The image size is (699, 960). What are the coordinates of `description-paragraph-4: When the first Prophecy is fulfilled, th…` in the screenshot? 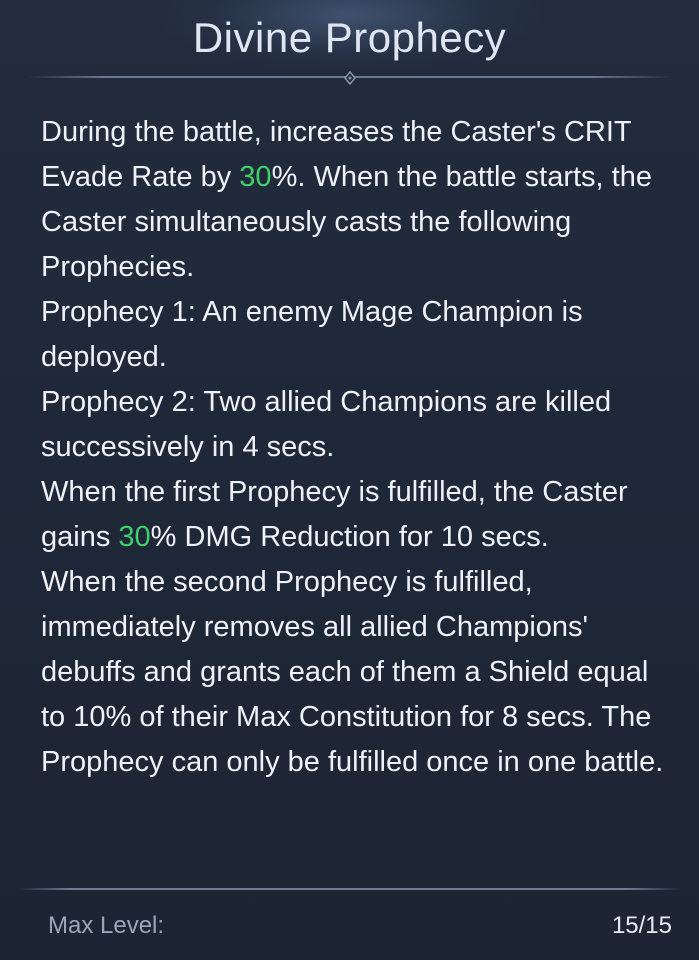 It's located at (353, 515).